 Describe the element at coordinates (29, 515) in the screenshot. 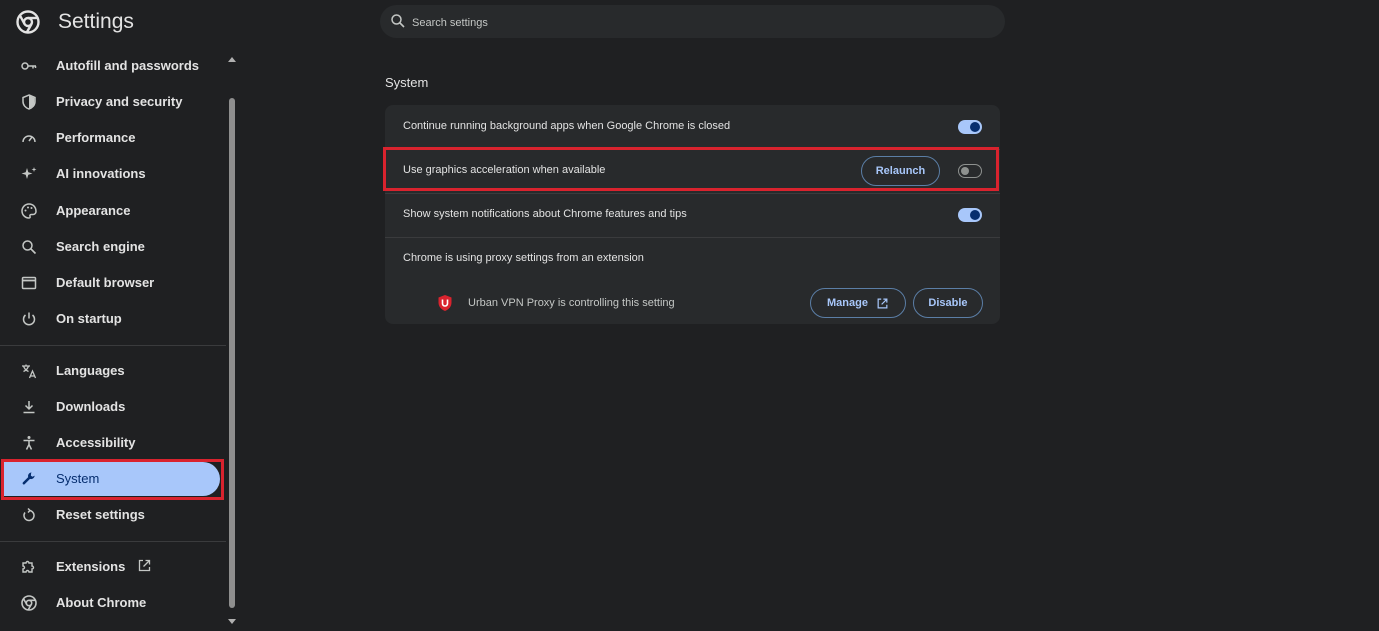

I see `reset-icon` at that location.